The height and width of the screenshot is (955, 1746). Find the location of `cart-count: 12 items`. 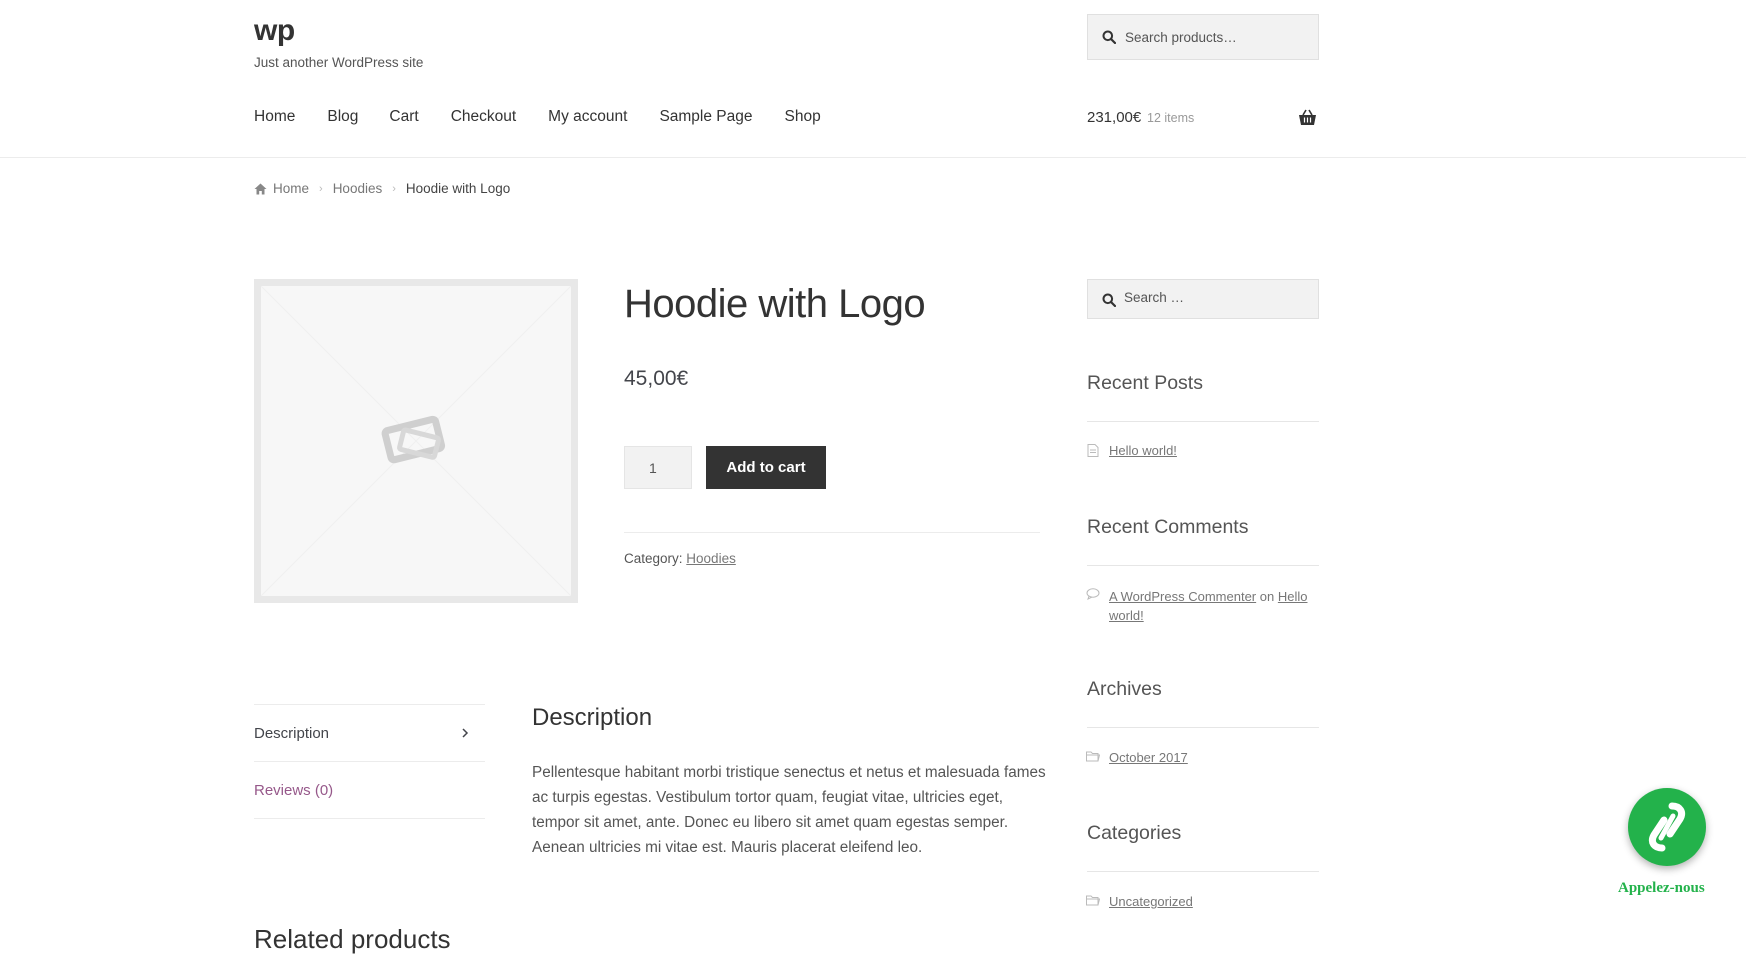

cart-count: 12 items is located at coordinates (1170, 118).